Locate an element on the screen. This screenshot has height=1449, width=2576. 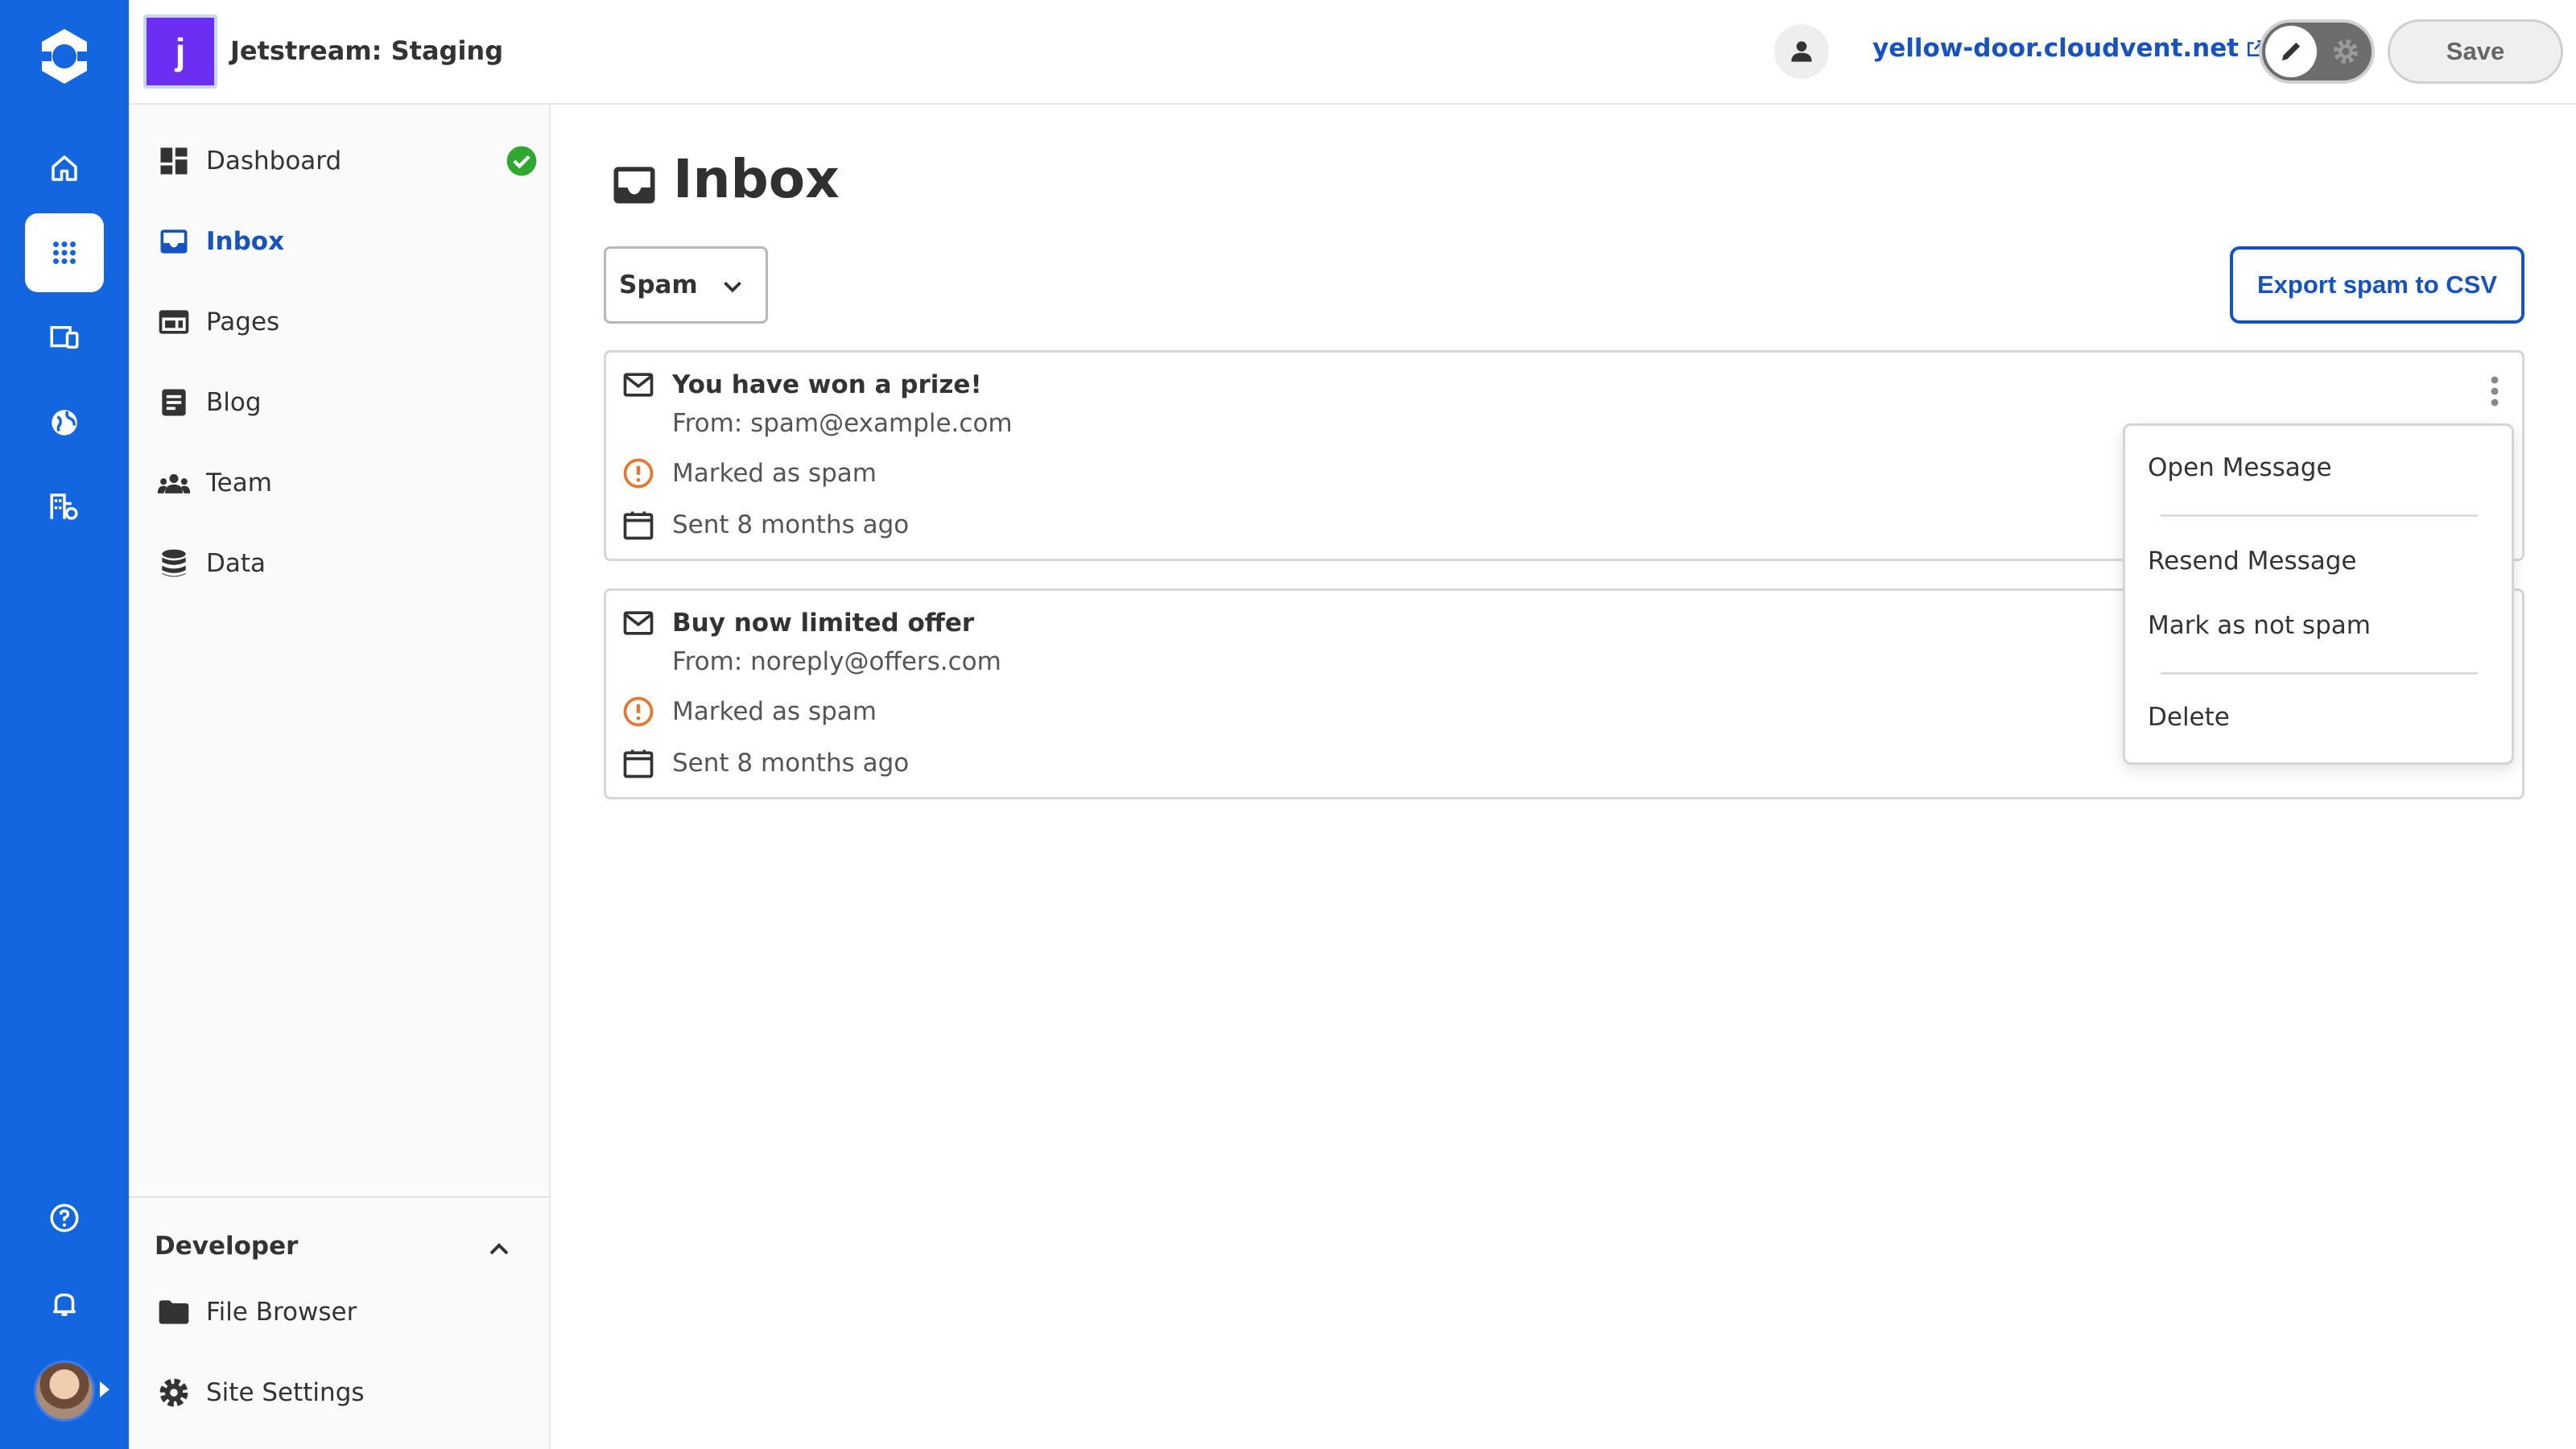
message-subject: You have won a prize! is located at coordinates (827, 384).